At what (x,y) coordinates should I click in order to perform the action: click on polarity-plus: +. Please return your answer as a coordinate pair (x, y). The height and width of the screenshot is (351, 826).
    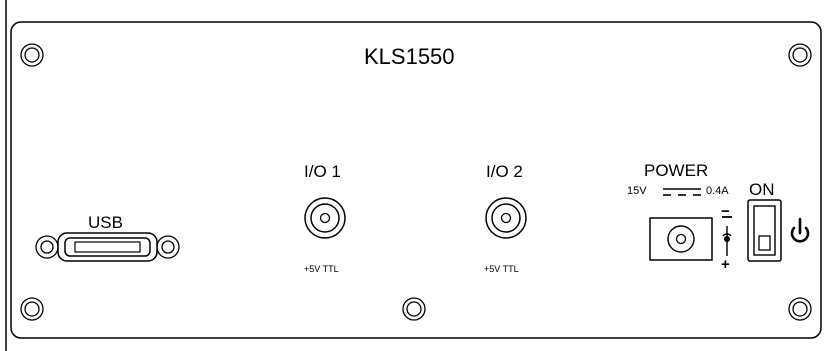
    Looking at the image, I should click on (725, 264).